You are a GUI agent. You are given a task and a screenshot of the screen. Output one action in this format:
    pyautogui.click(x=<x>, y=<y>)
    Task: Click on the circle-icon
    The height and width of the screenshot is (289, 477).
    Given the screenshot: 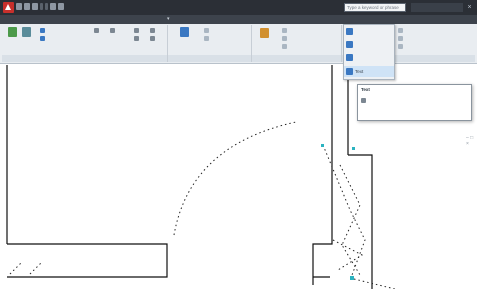 What is the action you would take?
    pyautogui.click(x=42, y=30)
    